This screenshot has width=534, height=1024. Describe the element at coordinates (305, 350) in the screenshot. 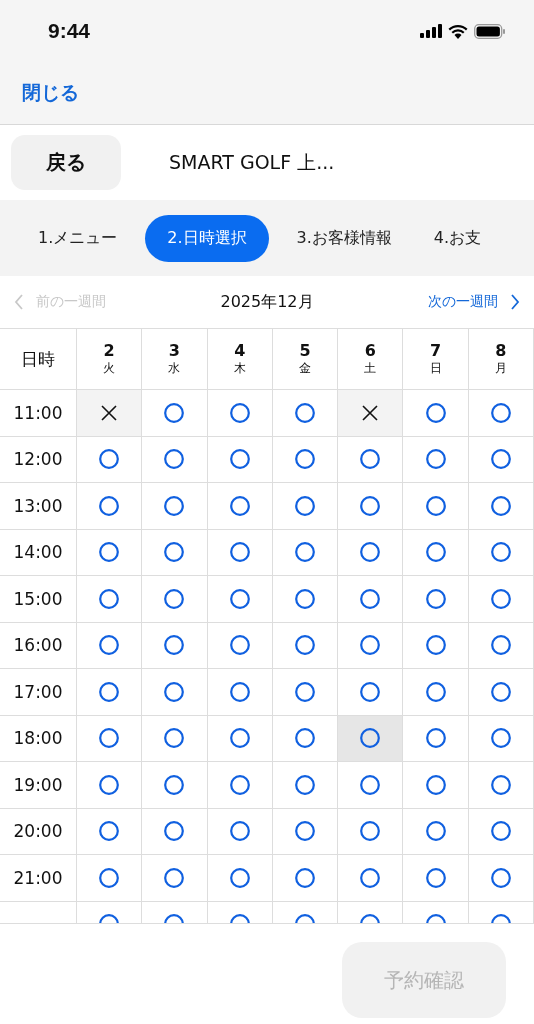

I see `day-date: 5` at that location.